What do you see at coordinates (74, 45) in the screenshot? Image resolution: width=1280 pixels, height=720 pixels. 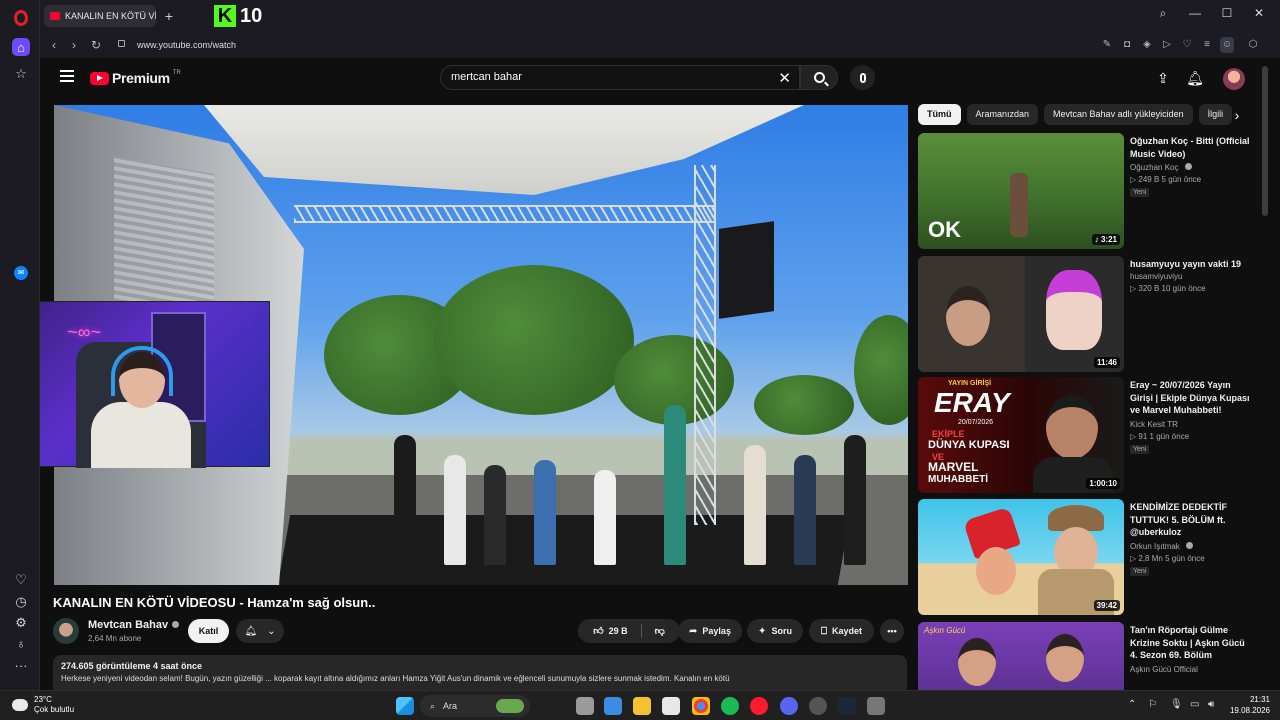 I see `forward-button: ›` at bounding box center [74, 45].